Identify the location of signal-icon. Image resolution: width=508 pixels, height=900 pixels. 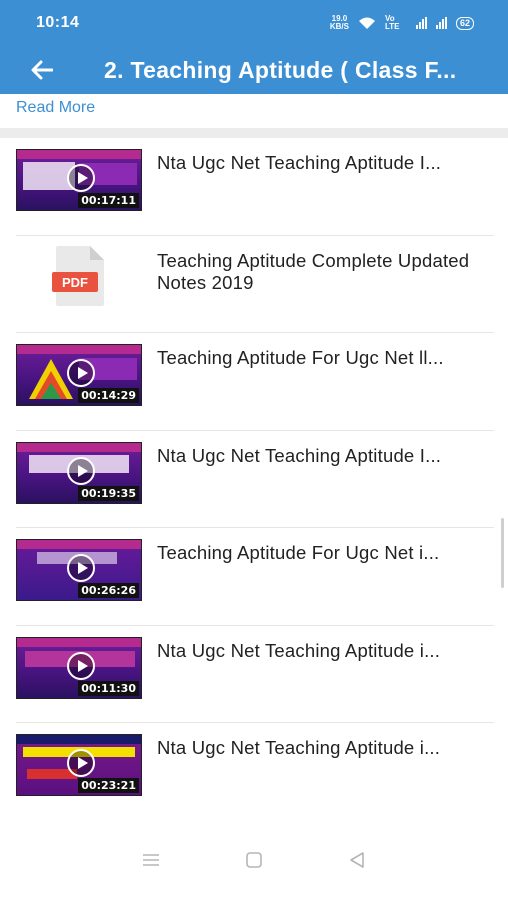
(421, 23).